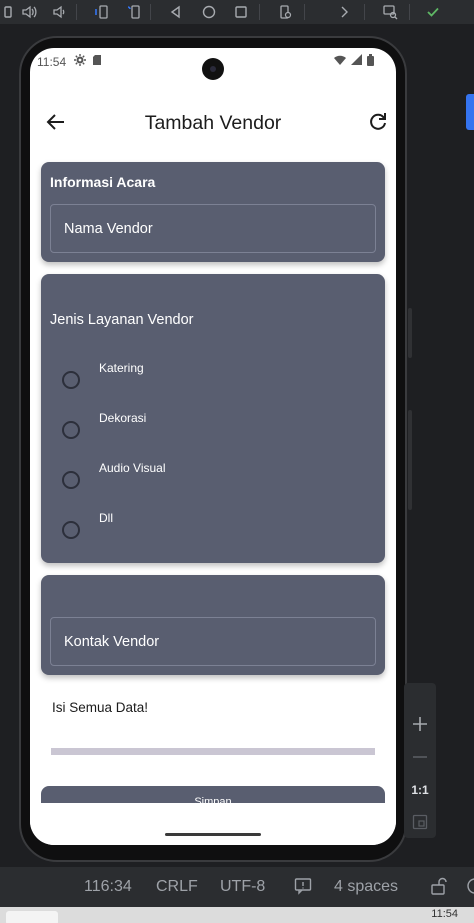 The image size is (474, 923). I want to click on side-panel-accent, so click(470, 112).